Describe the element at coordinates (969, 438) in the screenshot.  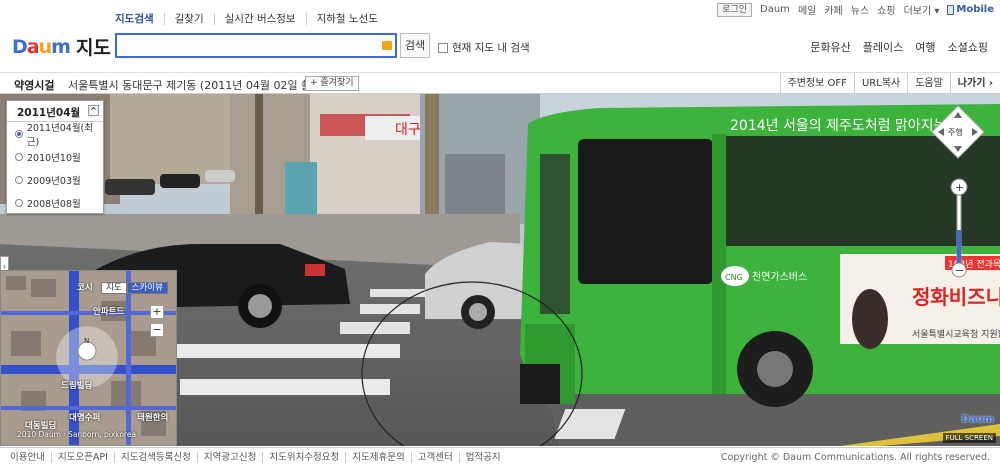
I see `fullscreen-button: FULL SCREEN` at that location.